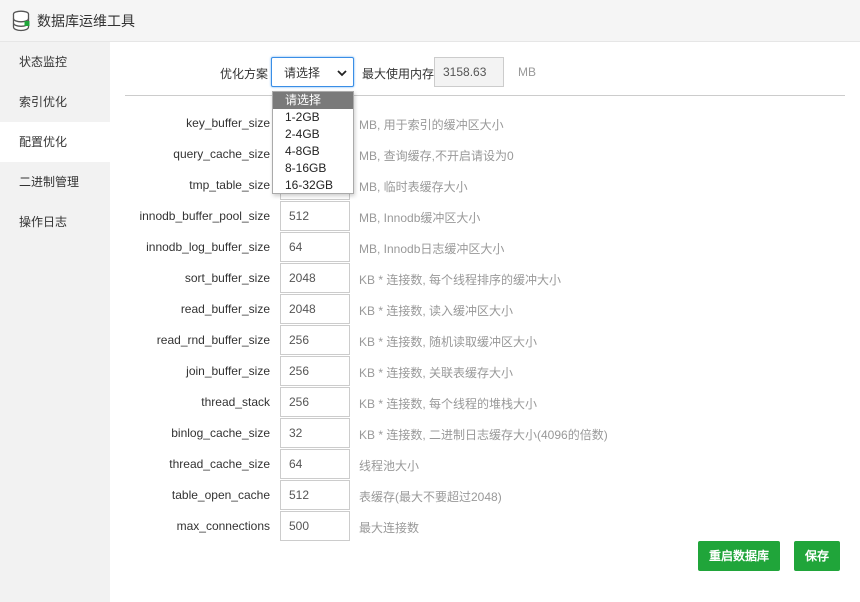 Image resolution: width=860 pixels, height=602 pixels. What do you see at coordinates (342, 72) in the screenshot?
I see `chevron-down-icon` at bounding box center [342, 72].